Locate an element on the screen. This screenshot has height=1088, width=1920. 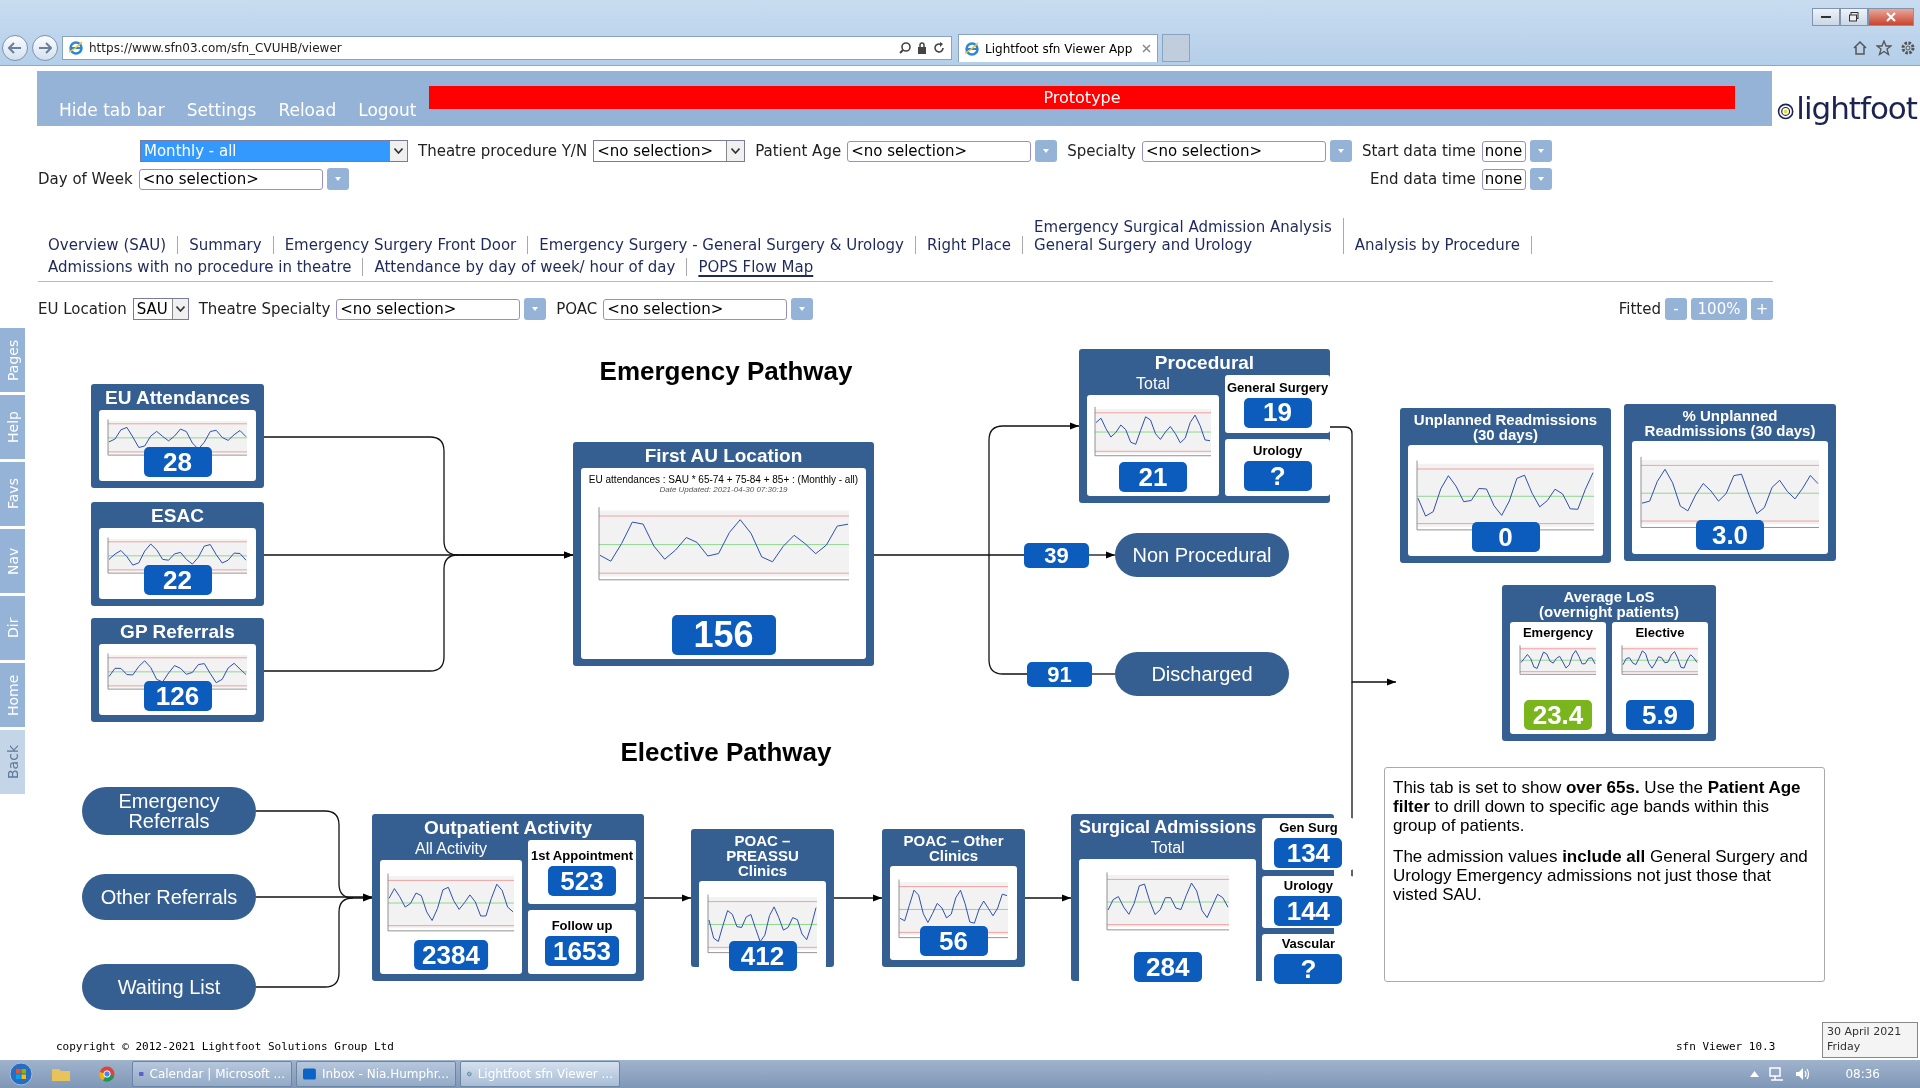
speaker-icon is located at coordinates (1803, 1074).